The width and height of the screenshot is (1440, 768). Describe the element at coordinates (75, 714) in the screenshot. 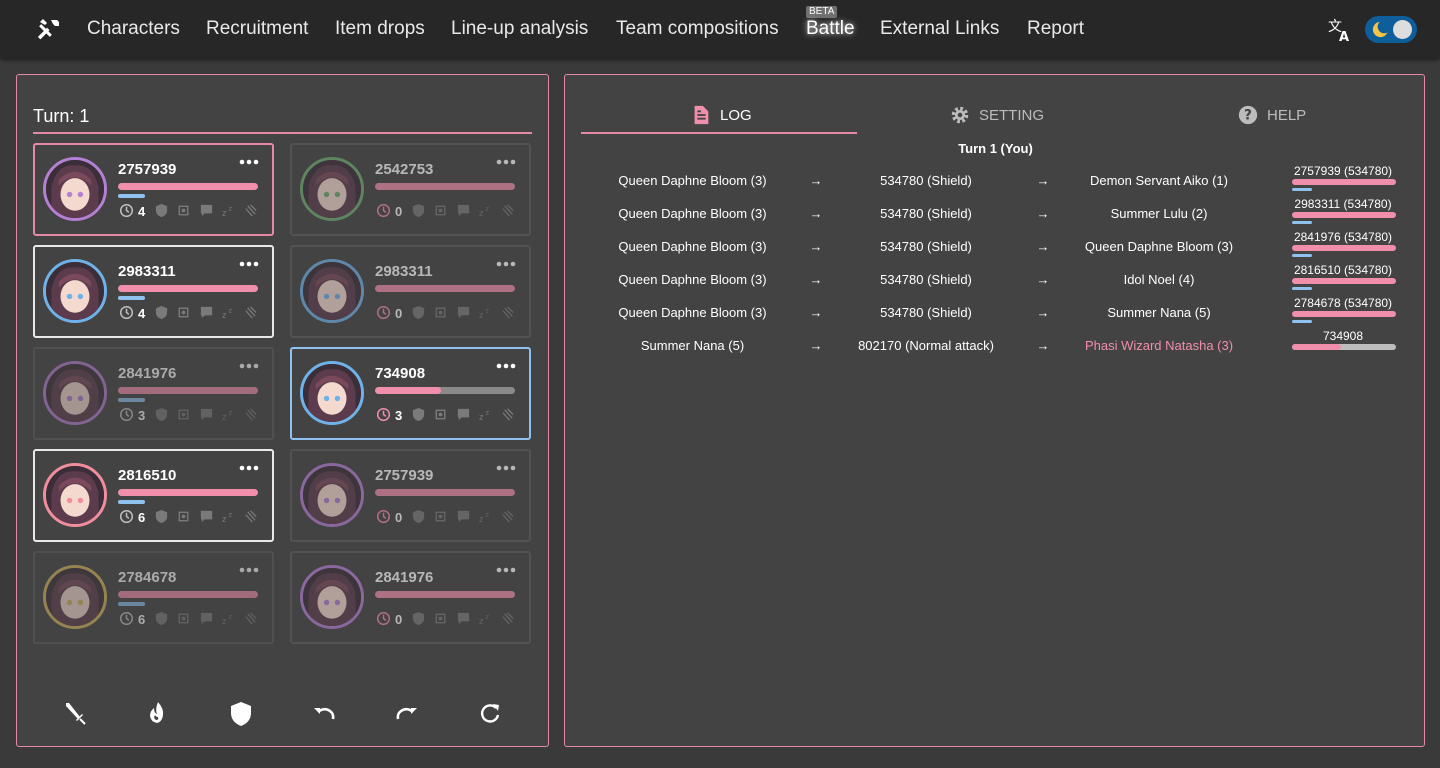

I see `sword-icon` at that location.